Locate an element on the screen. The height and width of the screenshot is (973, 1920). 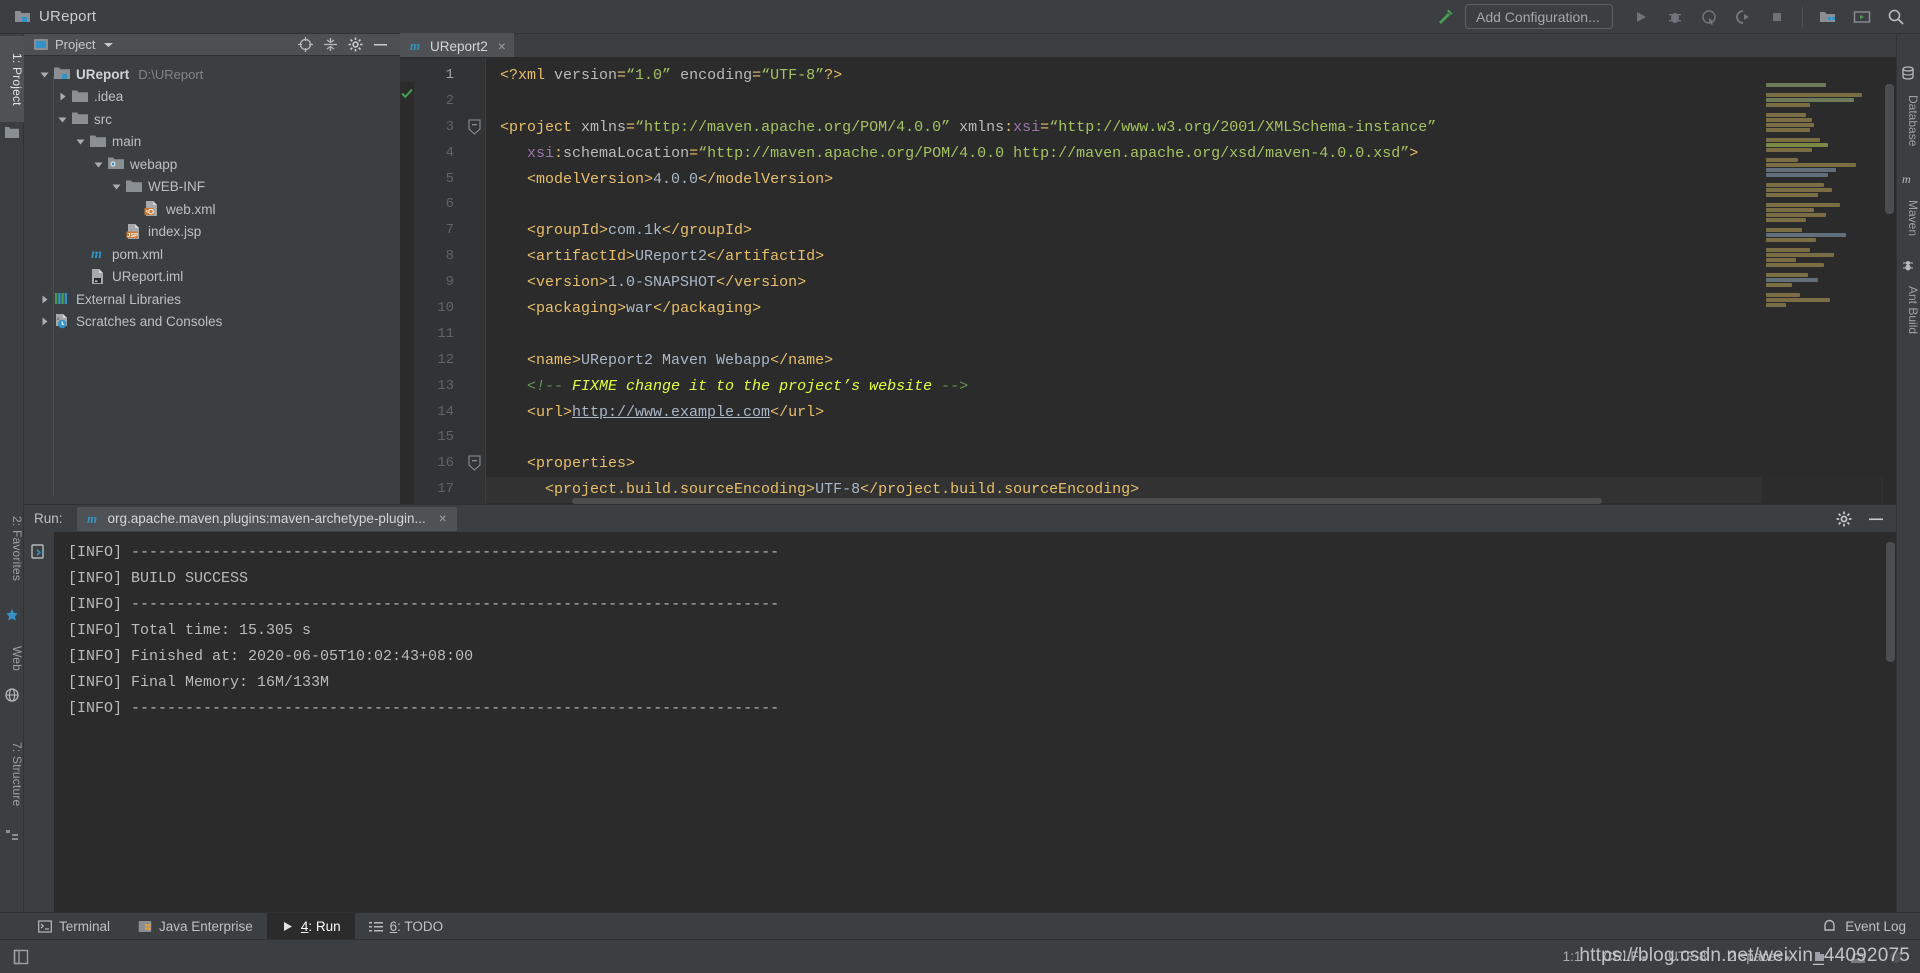
tree-node-webapp: webapp is located at coordinates (212, 164).